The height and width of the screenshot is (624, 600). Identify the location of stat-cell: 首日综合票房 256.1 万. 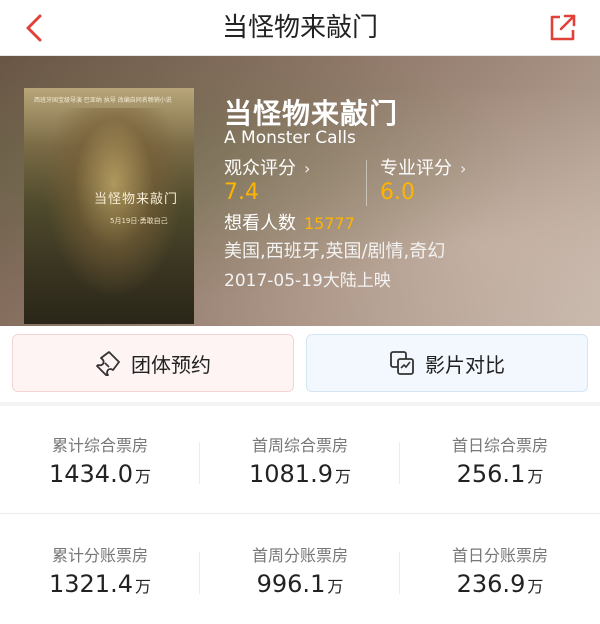
(500, 460).